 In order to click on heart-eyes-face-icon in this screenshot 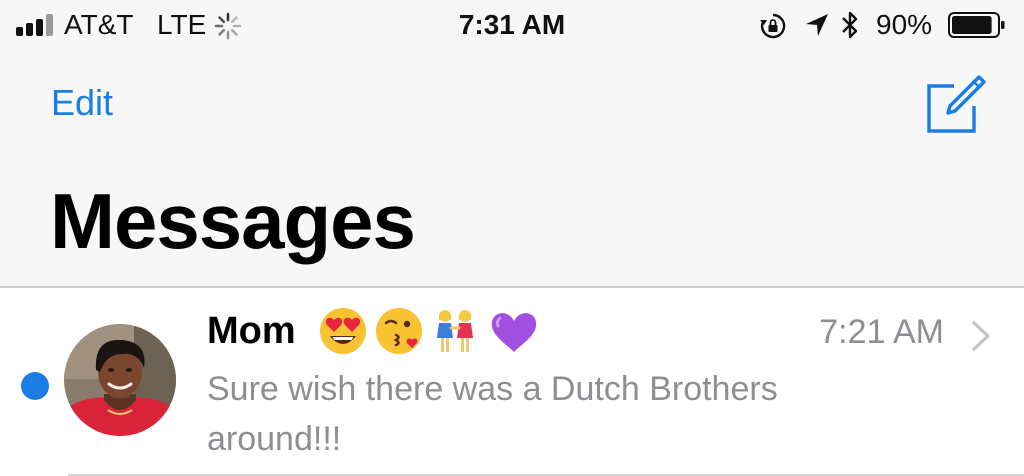, I will do `click(343, 331)`.